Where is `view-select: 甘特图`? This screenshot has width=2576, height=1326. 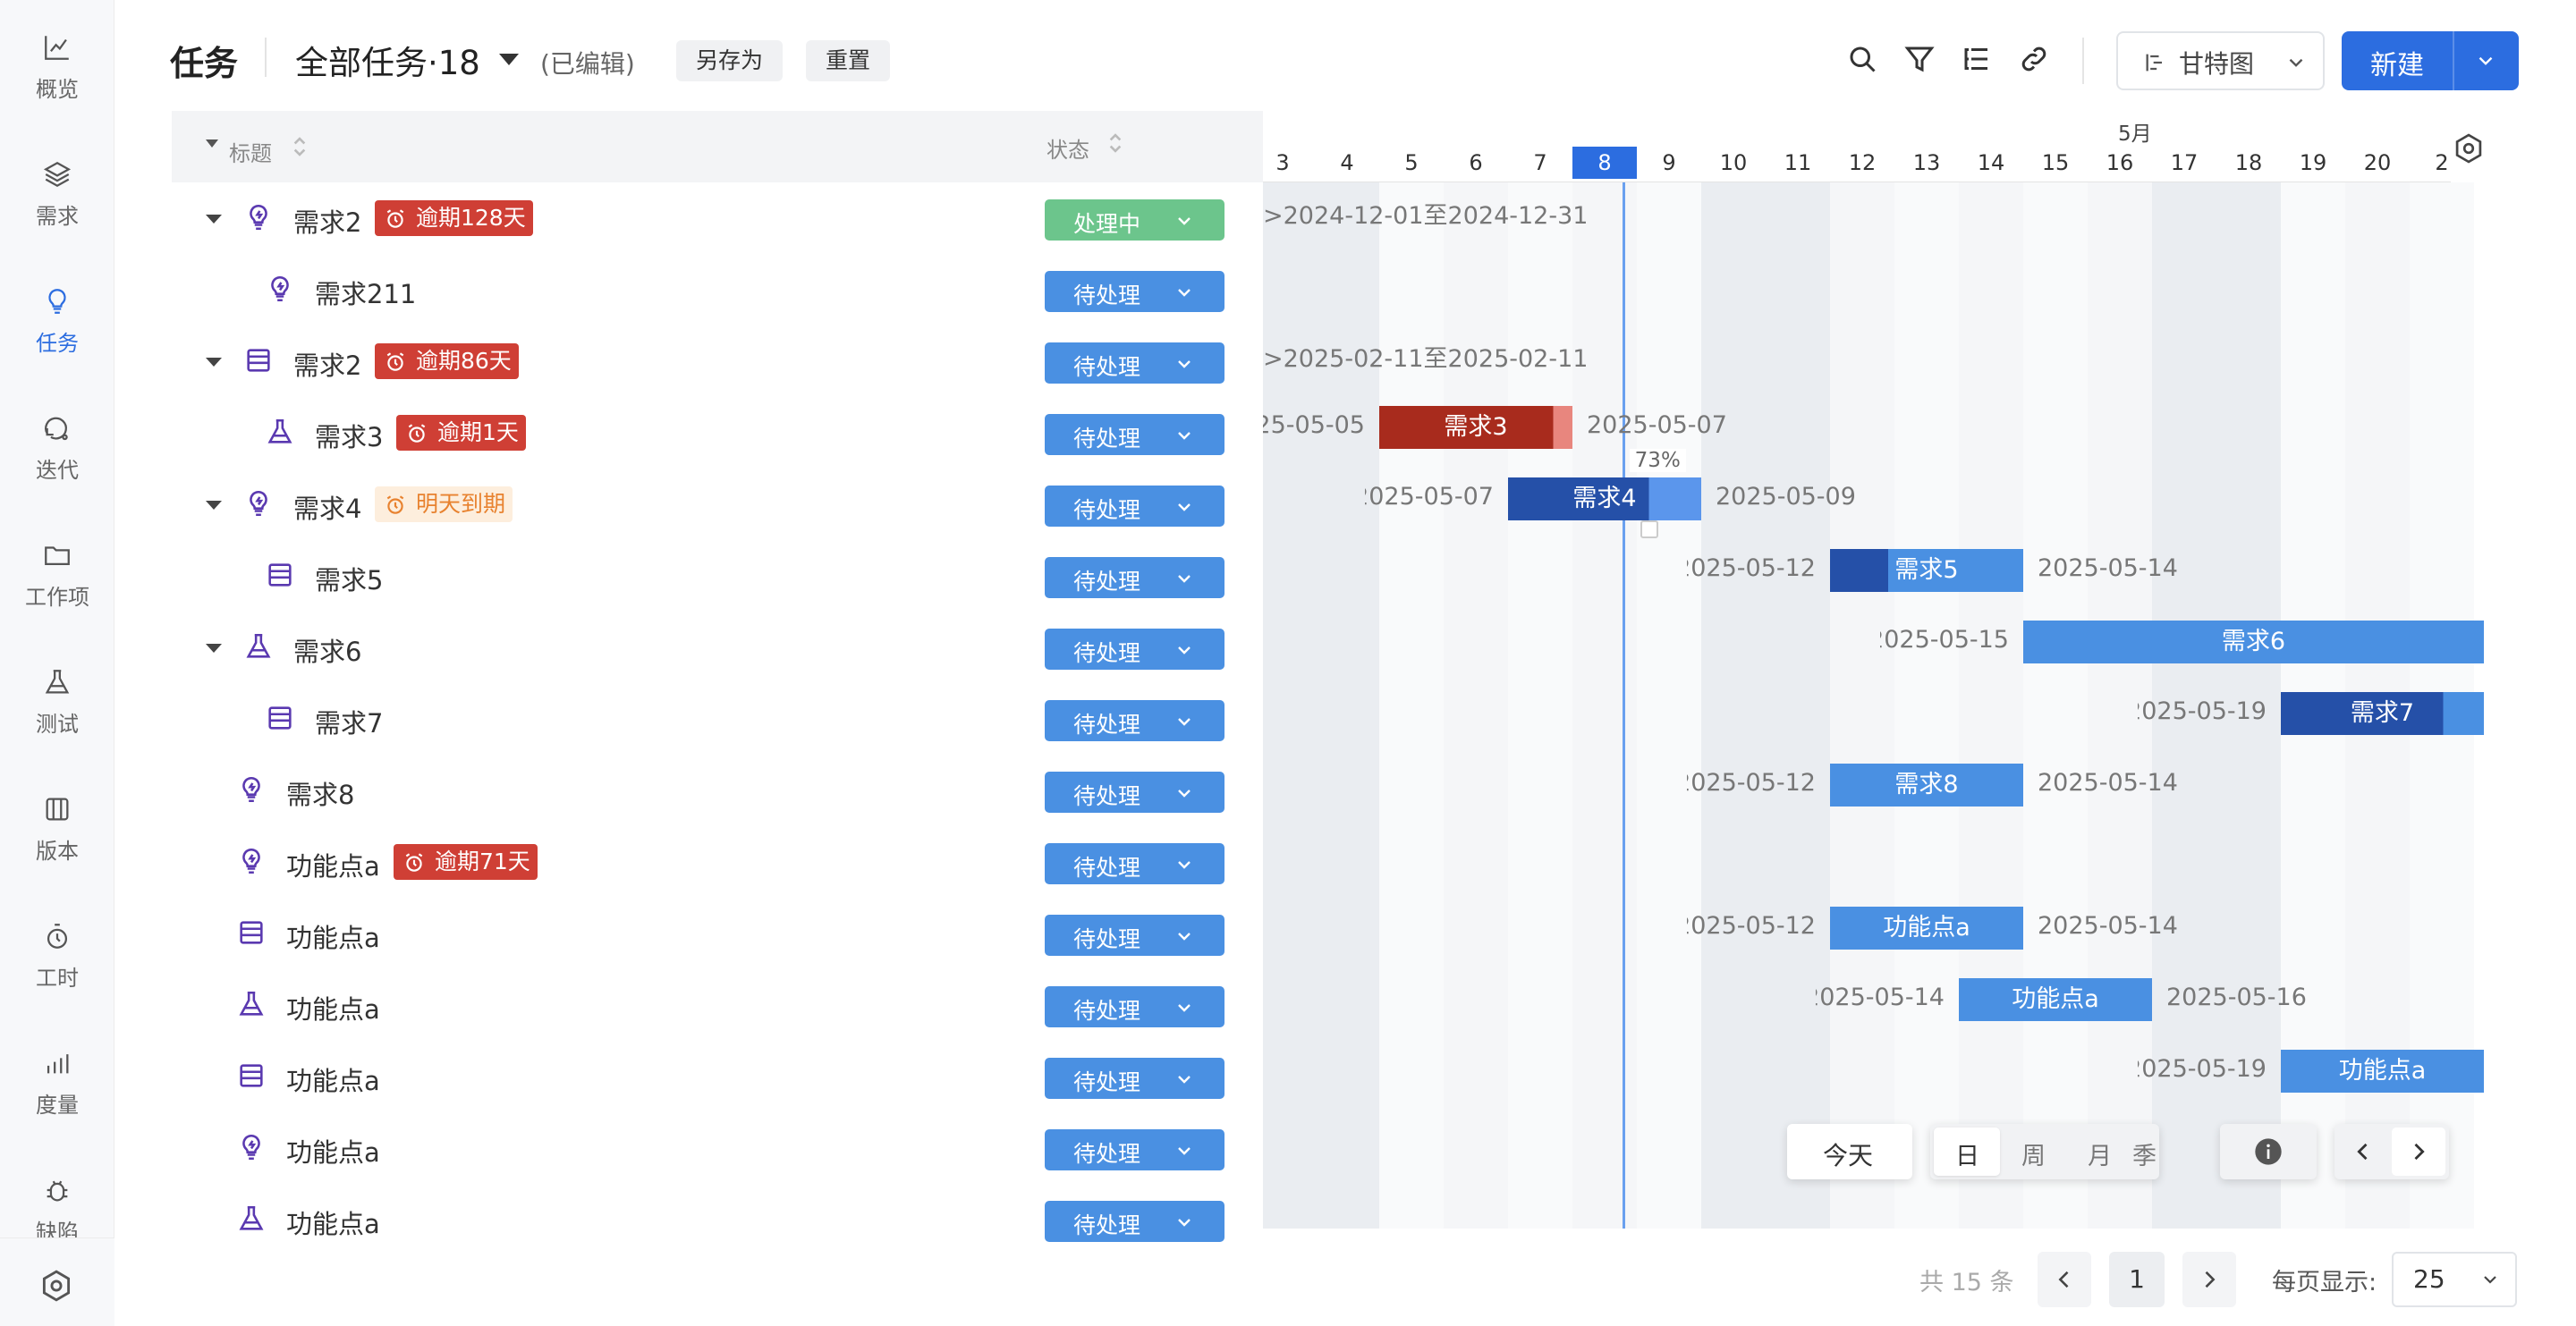
view-select: 甘特图 is located at coordinates (2220, 60).